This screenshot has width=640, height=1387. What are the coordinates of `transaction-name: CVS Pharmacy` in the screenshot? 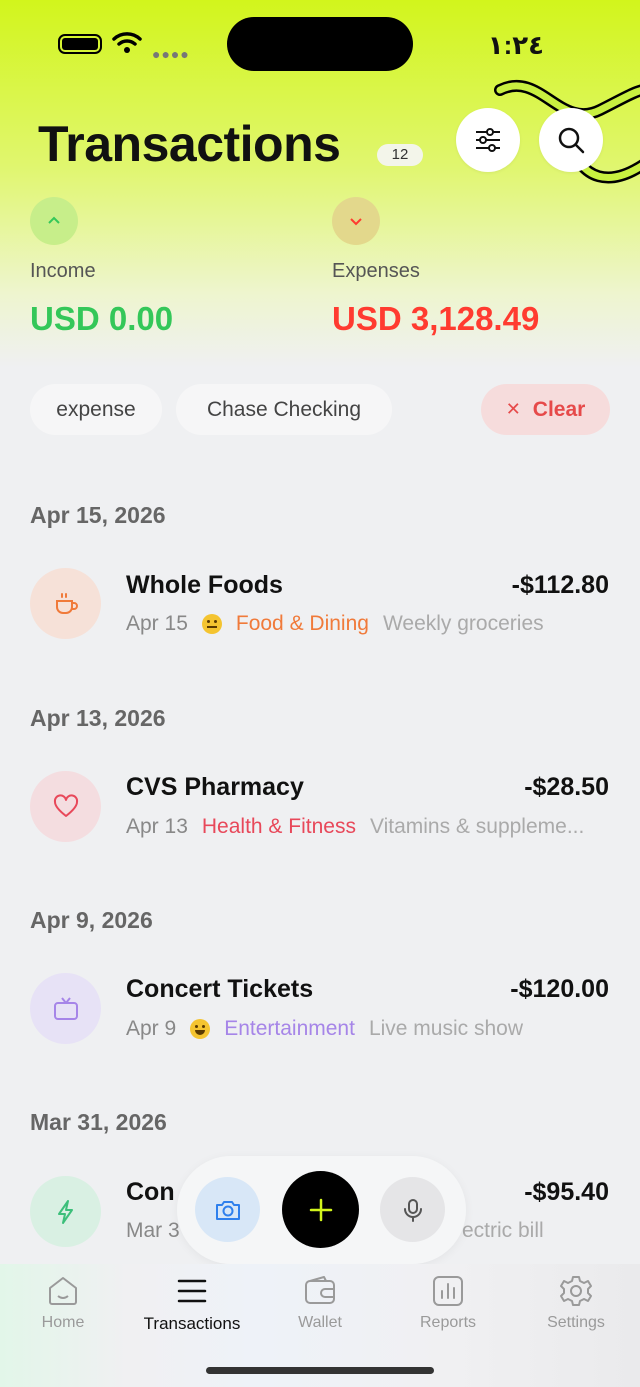 It's located at (215, 787).